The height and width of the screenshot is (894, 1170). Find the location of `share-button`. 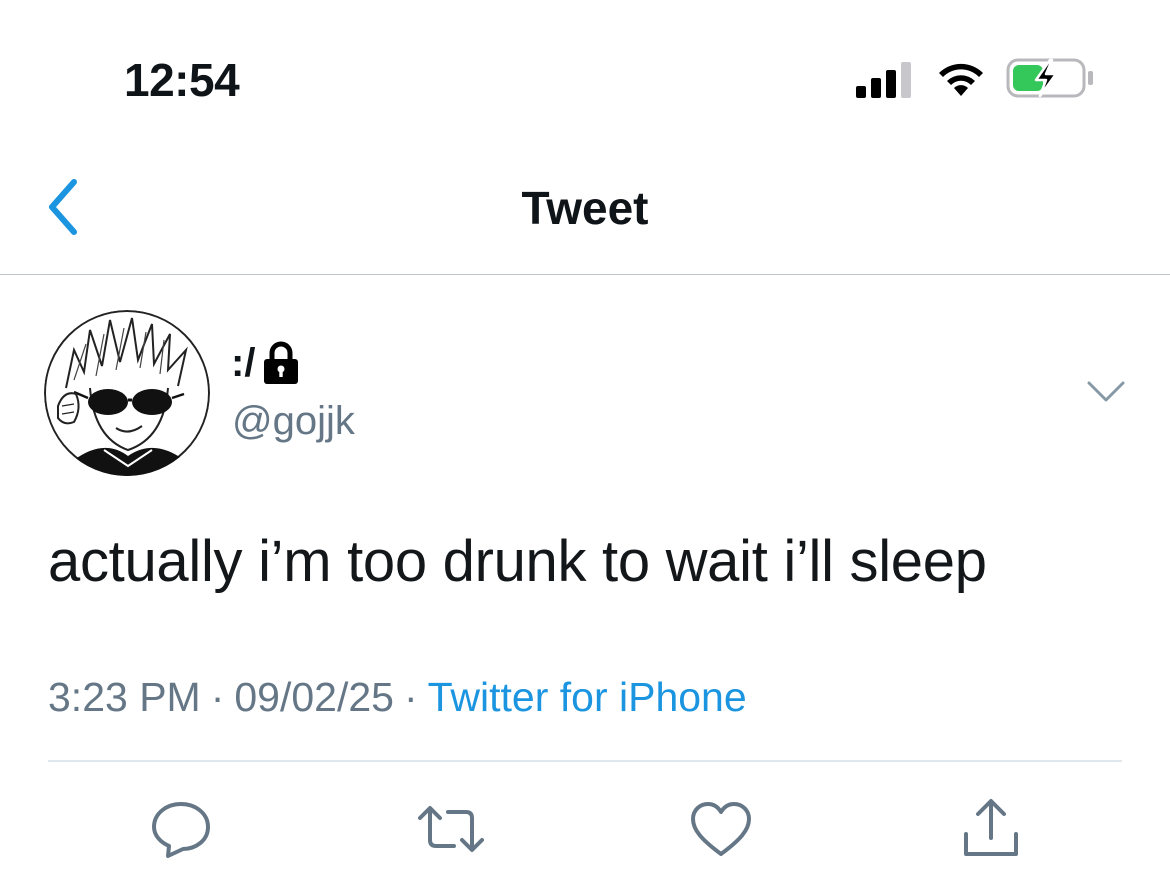

share-button is located at coordinates (991, 829).